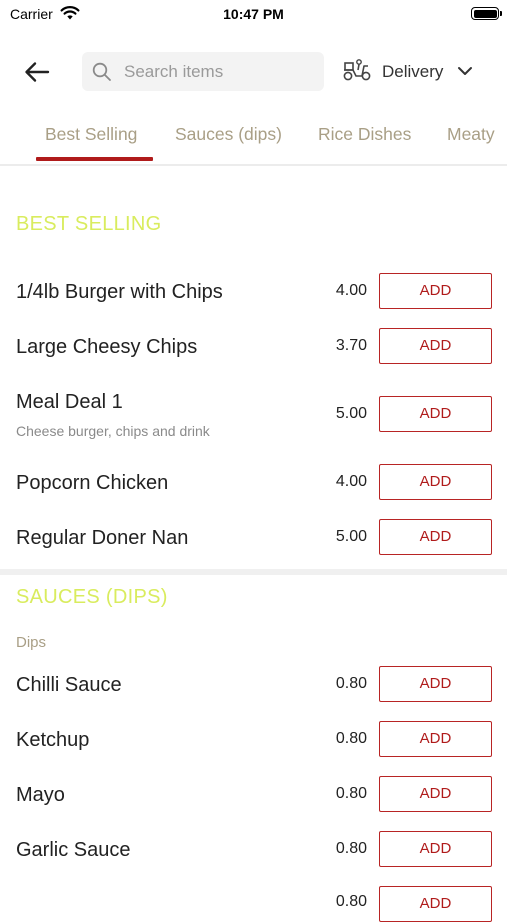  I want to click on search-bar, so click(203, 71).